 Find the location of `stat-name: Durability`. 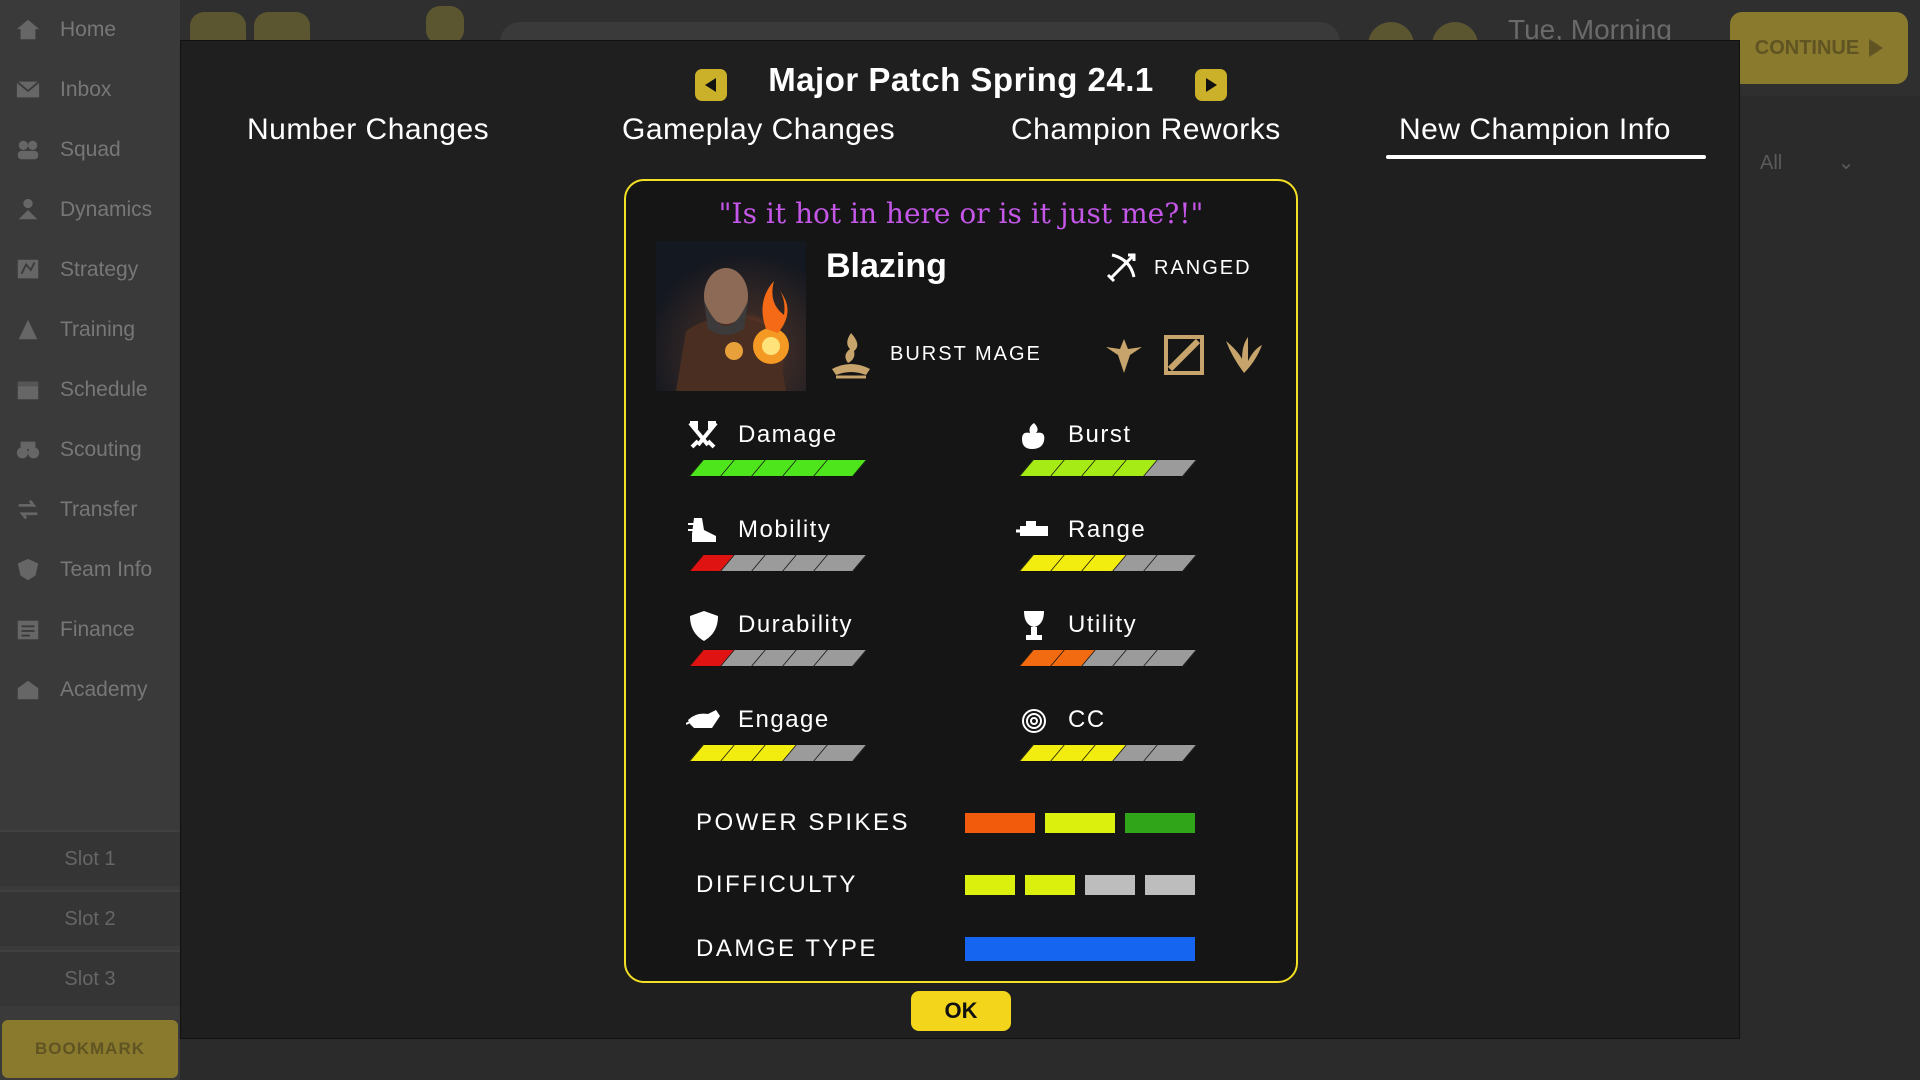

stat-name: Durability is located at coordinates (796, 624).